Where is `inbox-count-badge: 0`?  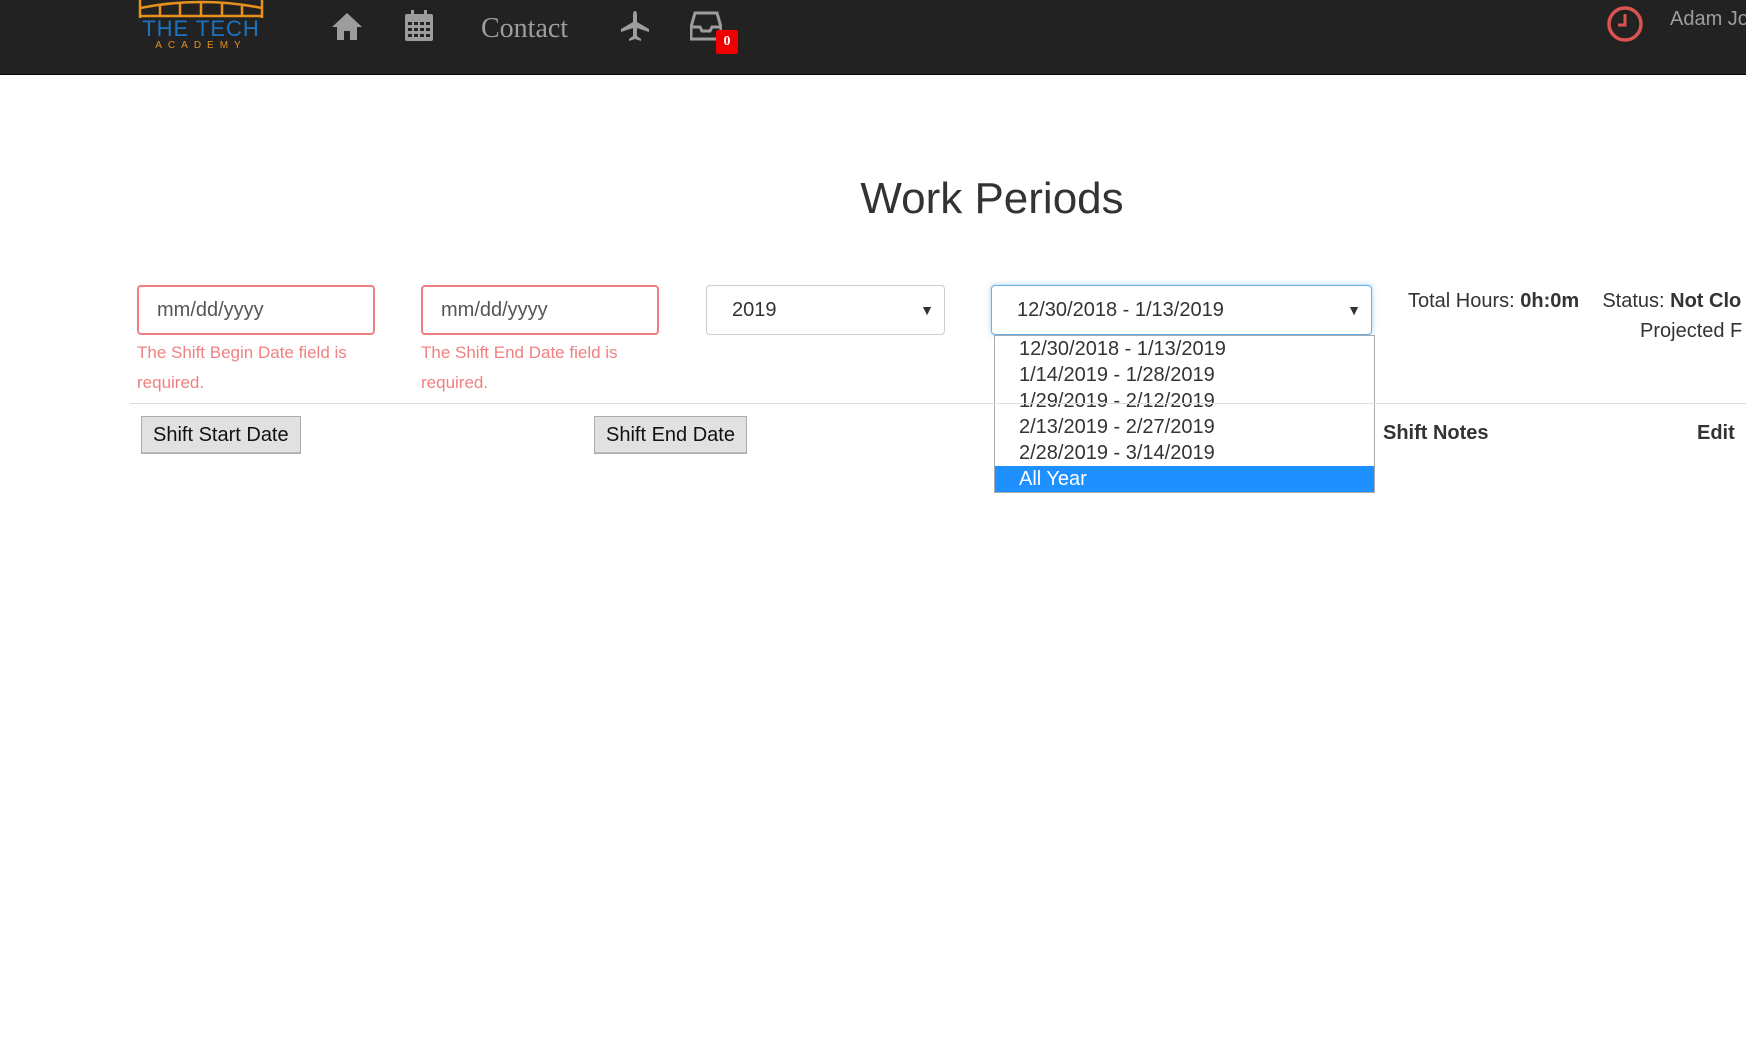 inbox-count-badge: 0 is located at coordinates (727, 42).